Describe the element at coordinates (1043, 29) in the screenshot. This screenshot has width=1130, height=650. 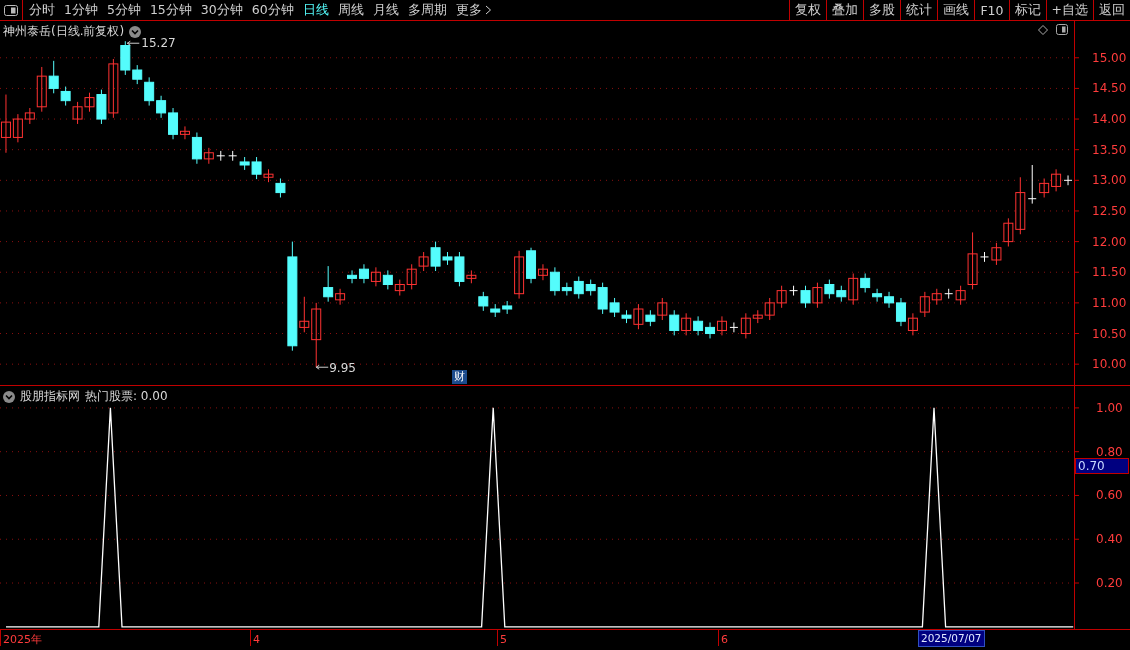
I see `diamond-icon` at that location.